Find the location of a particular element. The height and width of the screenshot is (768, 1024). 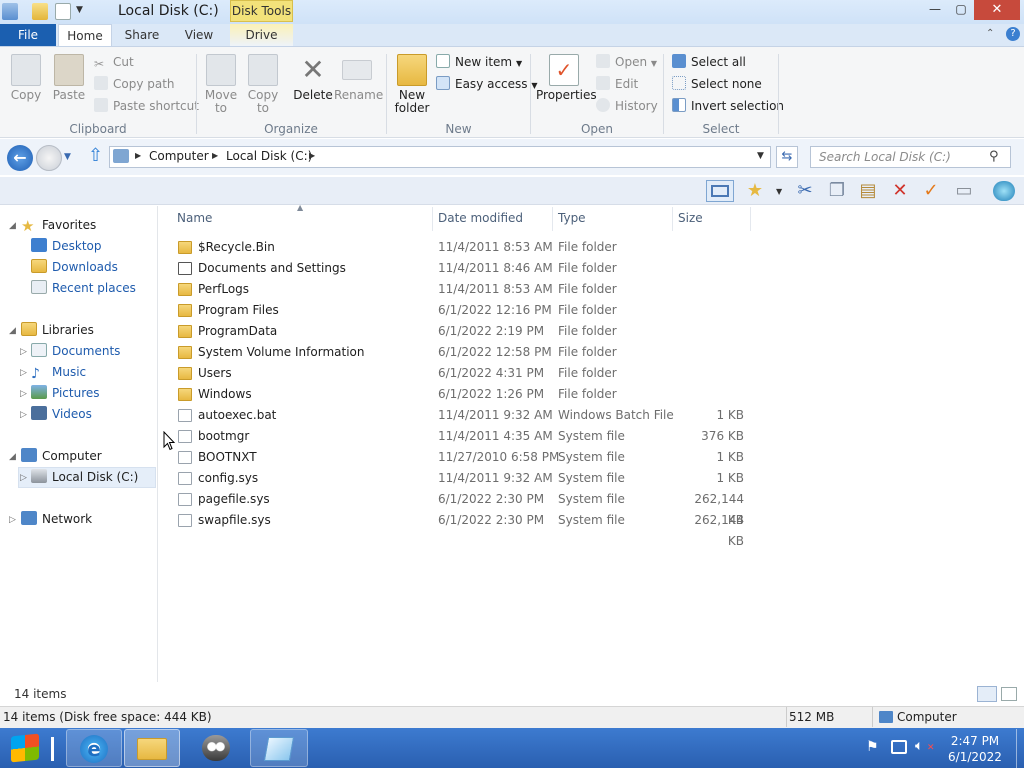

paste-shortcut-button: Paste shortcut is located at coordinates (146, 106).